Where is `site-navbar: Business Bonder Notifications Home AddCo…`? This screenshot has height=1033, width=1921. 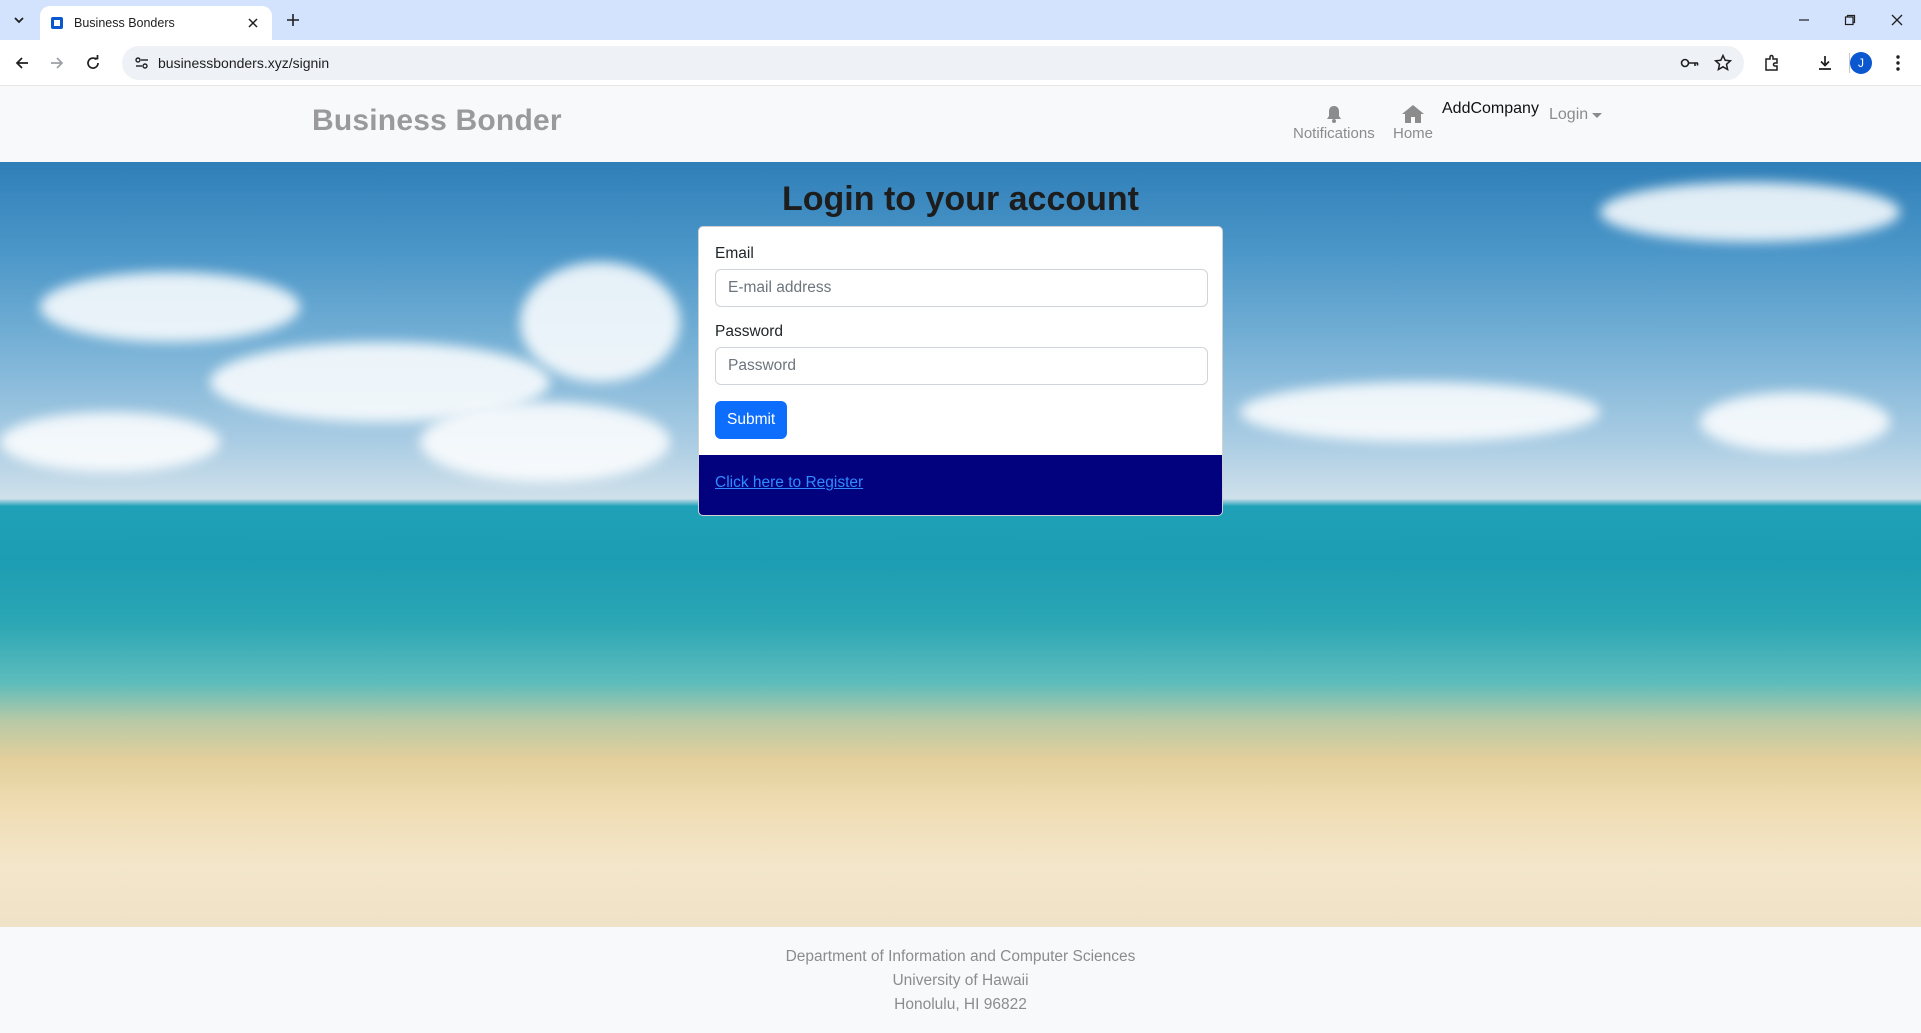
site-navbar: Business Bonder Notifications Home AddCo… is located at coordinates (960, 124).